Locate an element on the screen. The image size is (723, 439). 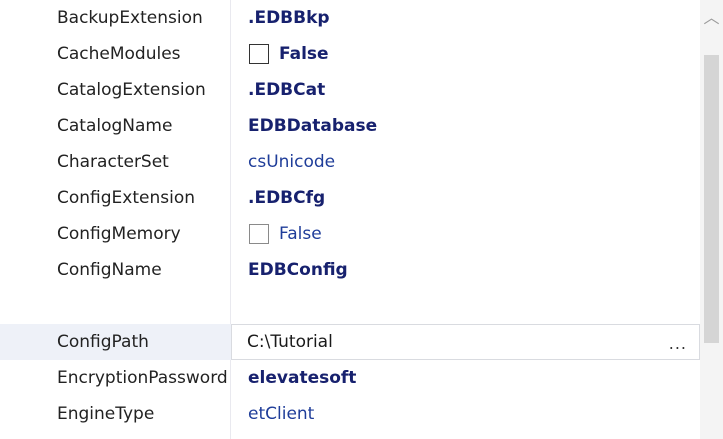
config-memory-checkbox is located at coordinates (259, 234).